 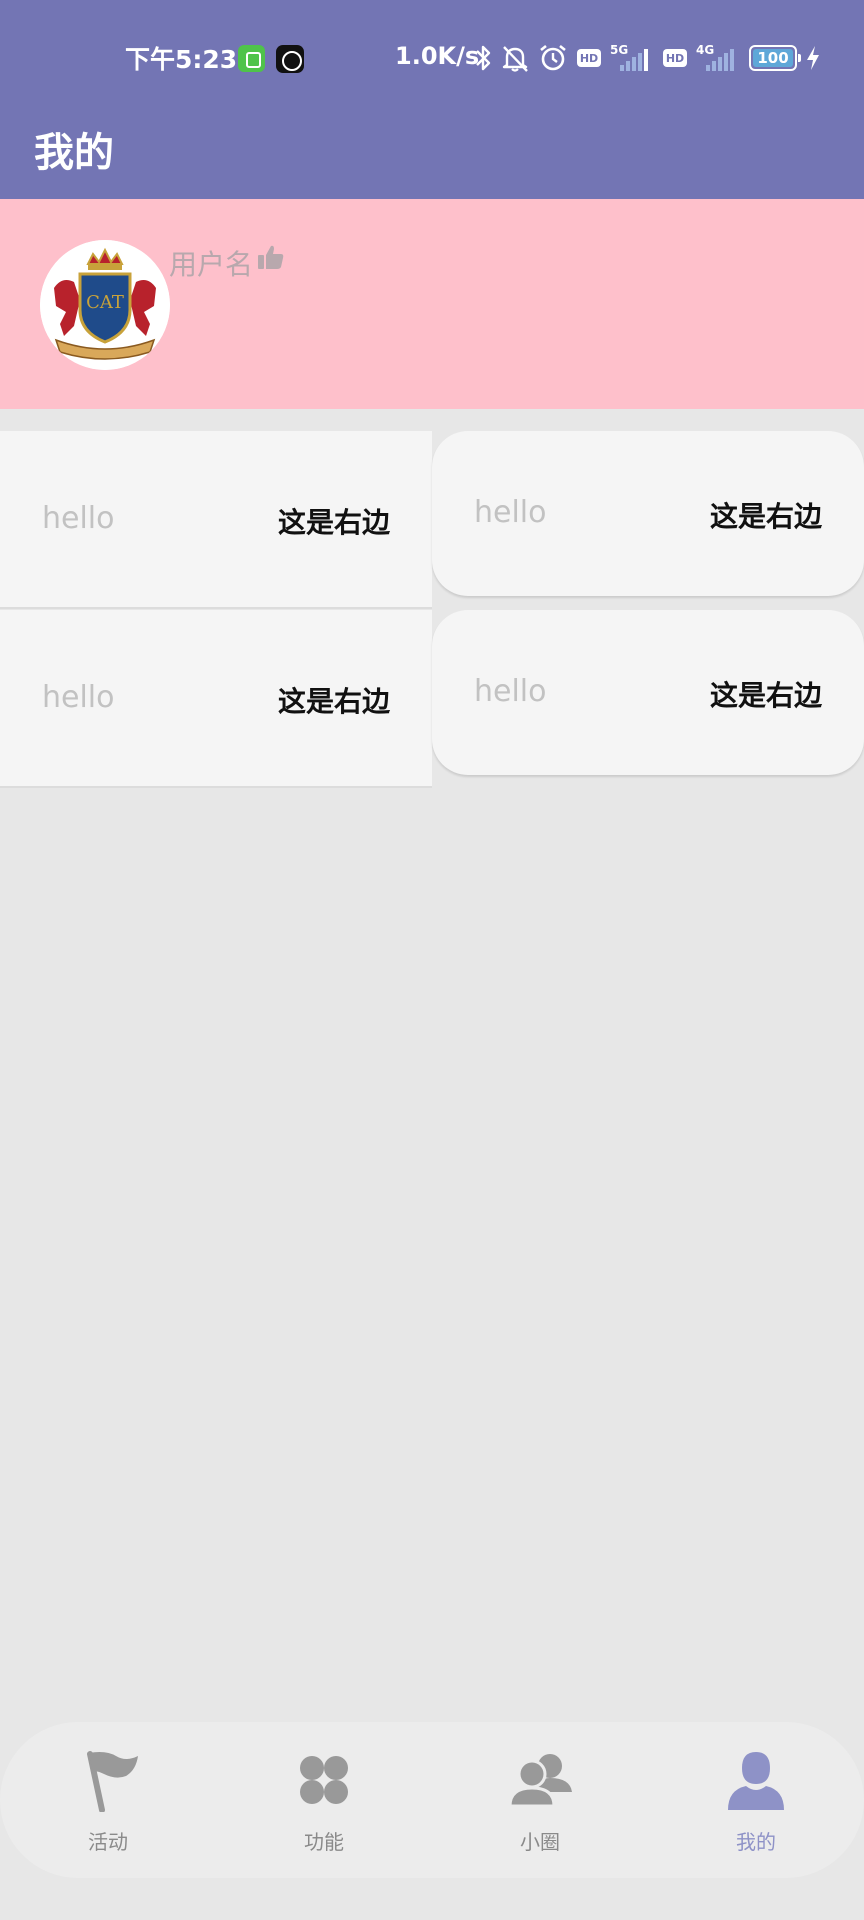 I want to click on bottom-nav: 活动 功能 小圈 我的, so click(x=432, y=1800).